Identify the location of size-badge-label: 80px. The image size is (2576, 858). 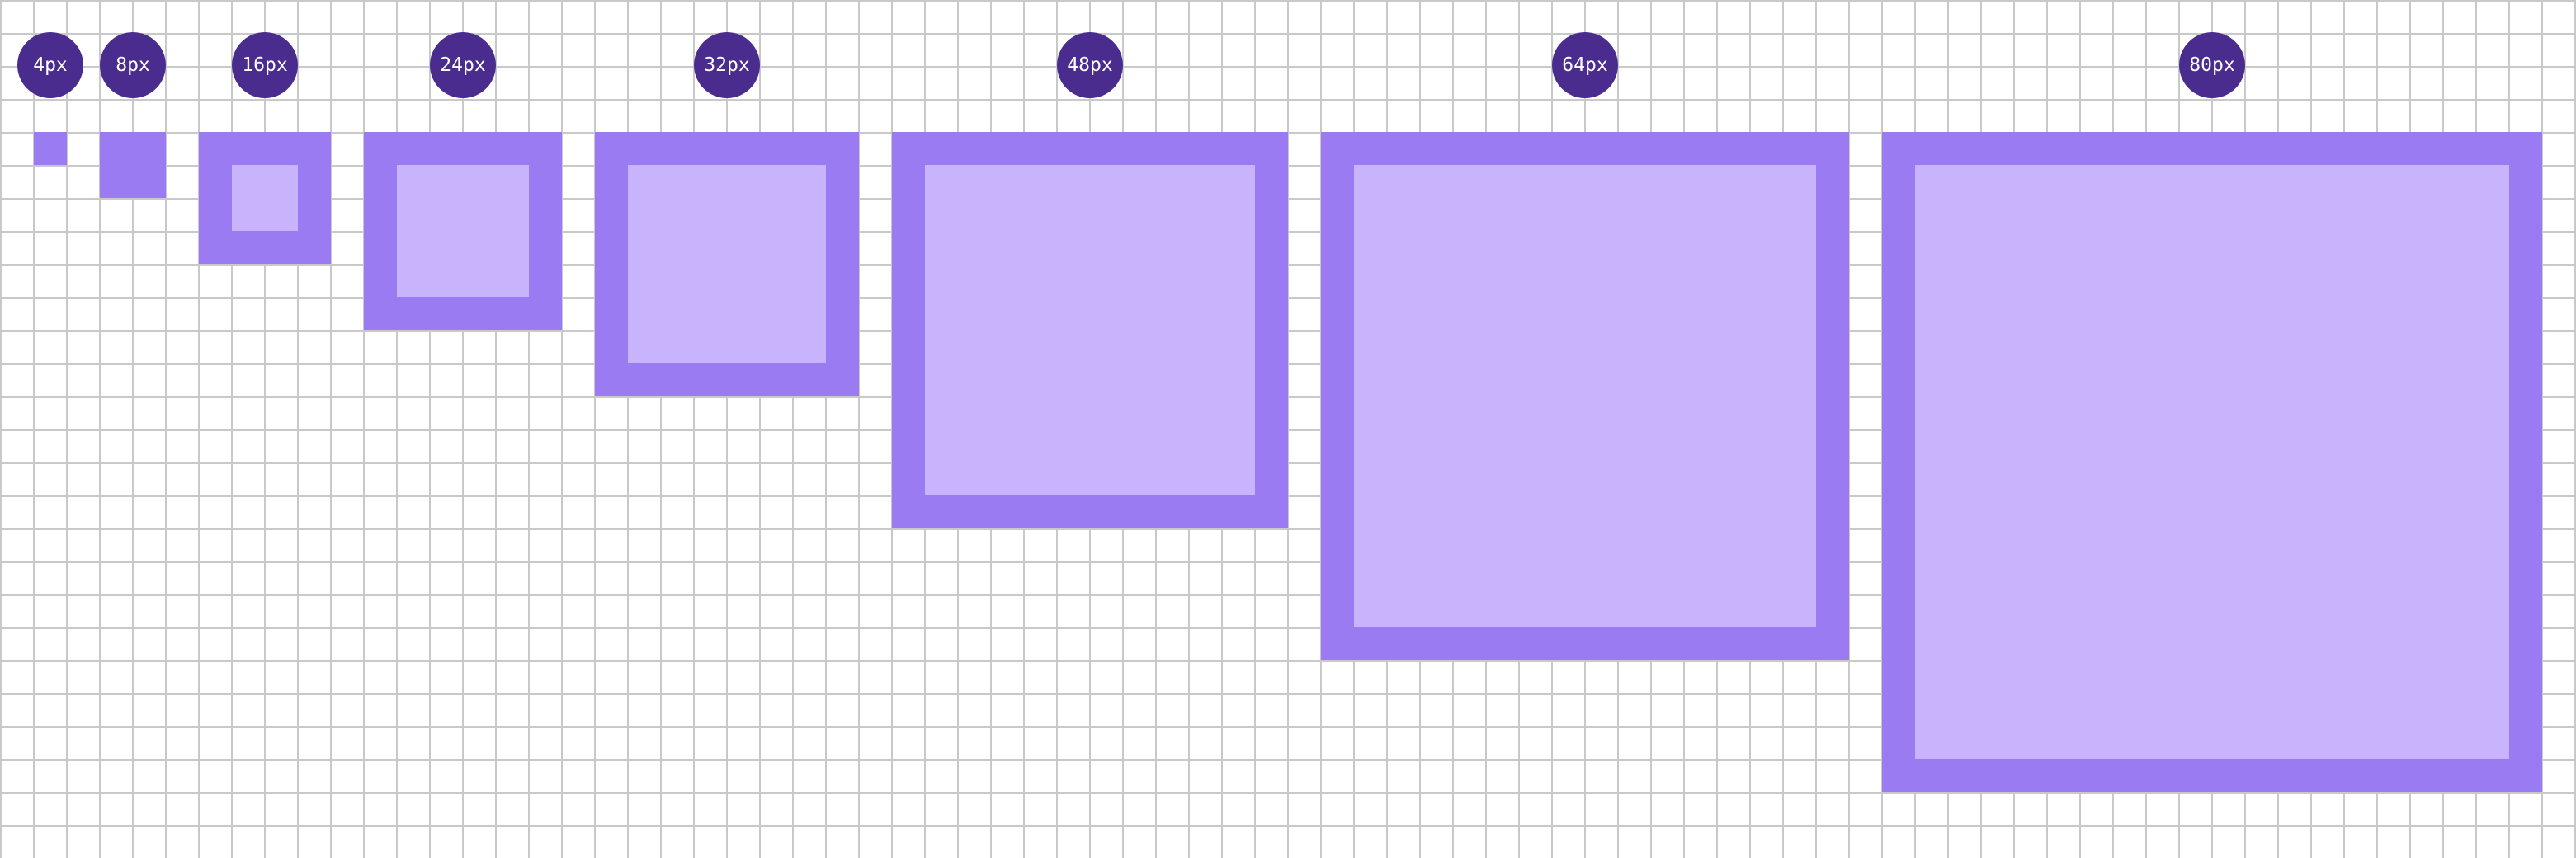
(2212, 65).